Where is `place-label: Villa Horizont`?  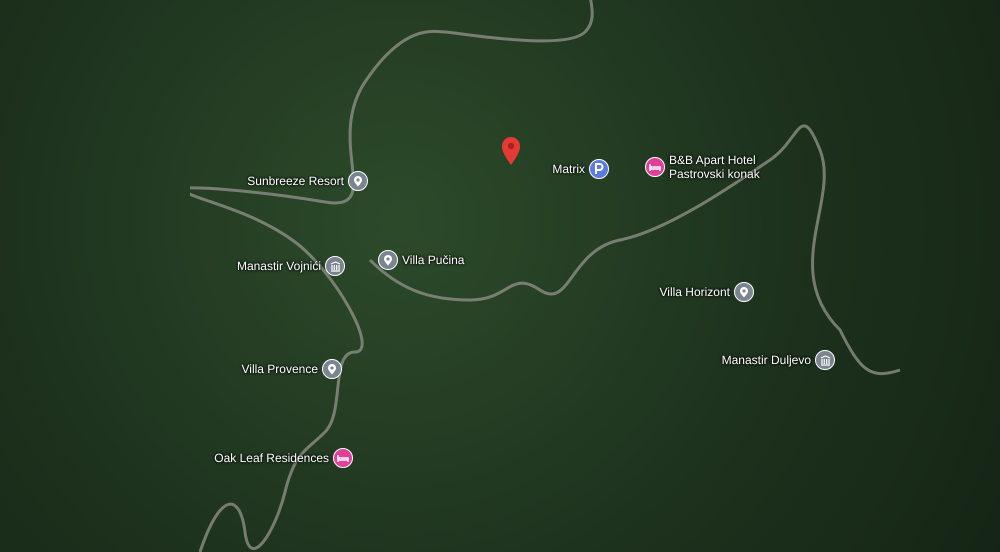 place-label: Villa Horizont is located at coordinates (695, 292).